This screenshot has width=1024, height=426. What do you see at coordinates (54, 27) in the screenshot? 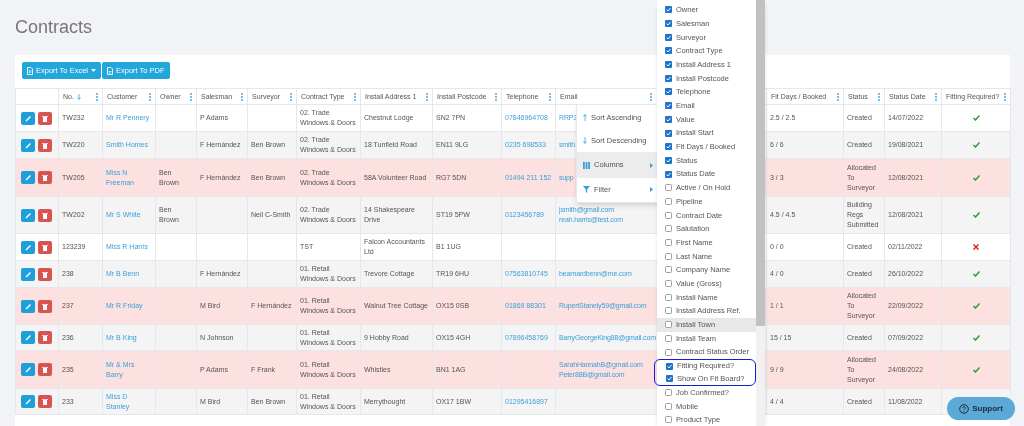
I see `page-title: Contracts` at bounding box center [54, 27].